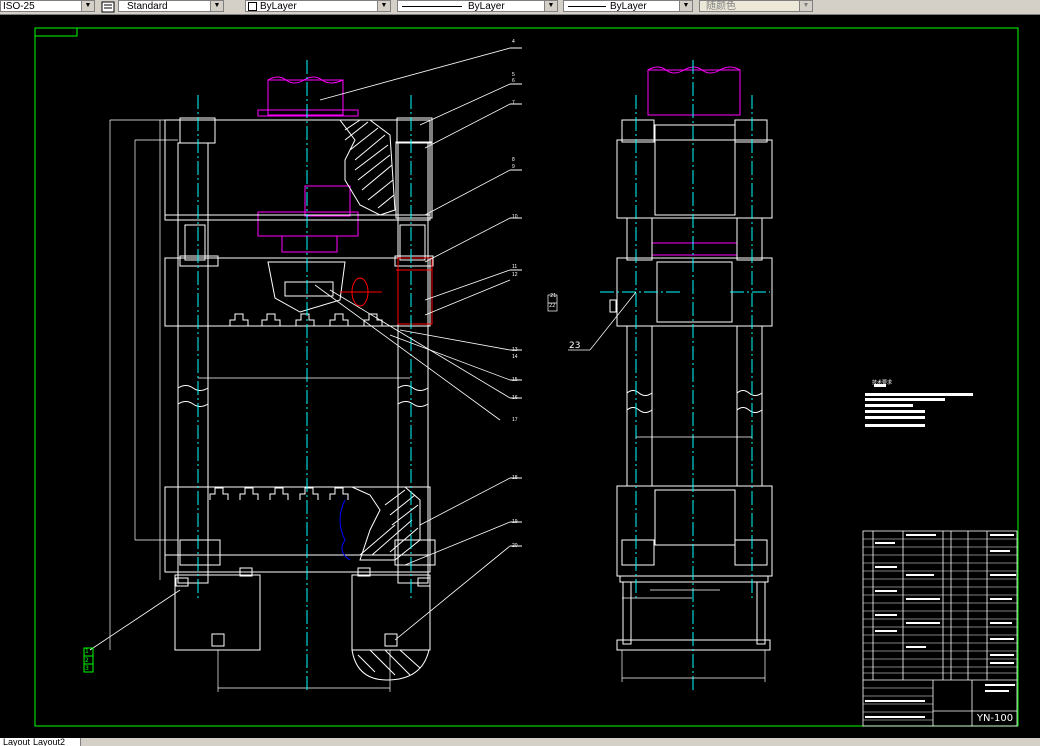  What do you see at coordinates (513, 42) in the screenshot?
I see `balloon: 4` at bounding box center [513, 42].